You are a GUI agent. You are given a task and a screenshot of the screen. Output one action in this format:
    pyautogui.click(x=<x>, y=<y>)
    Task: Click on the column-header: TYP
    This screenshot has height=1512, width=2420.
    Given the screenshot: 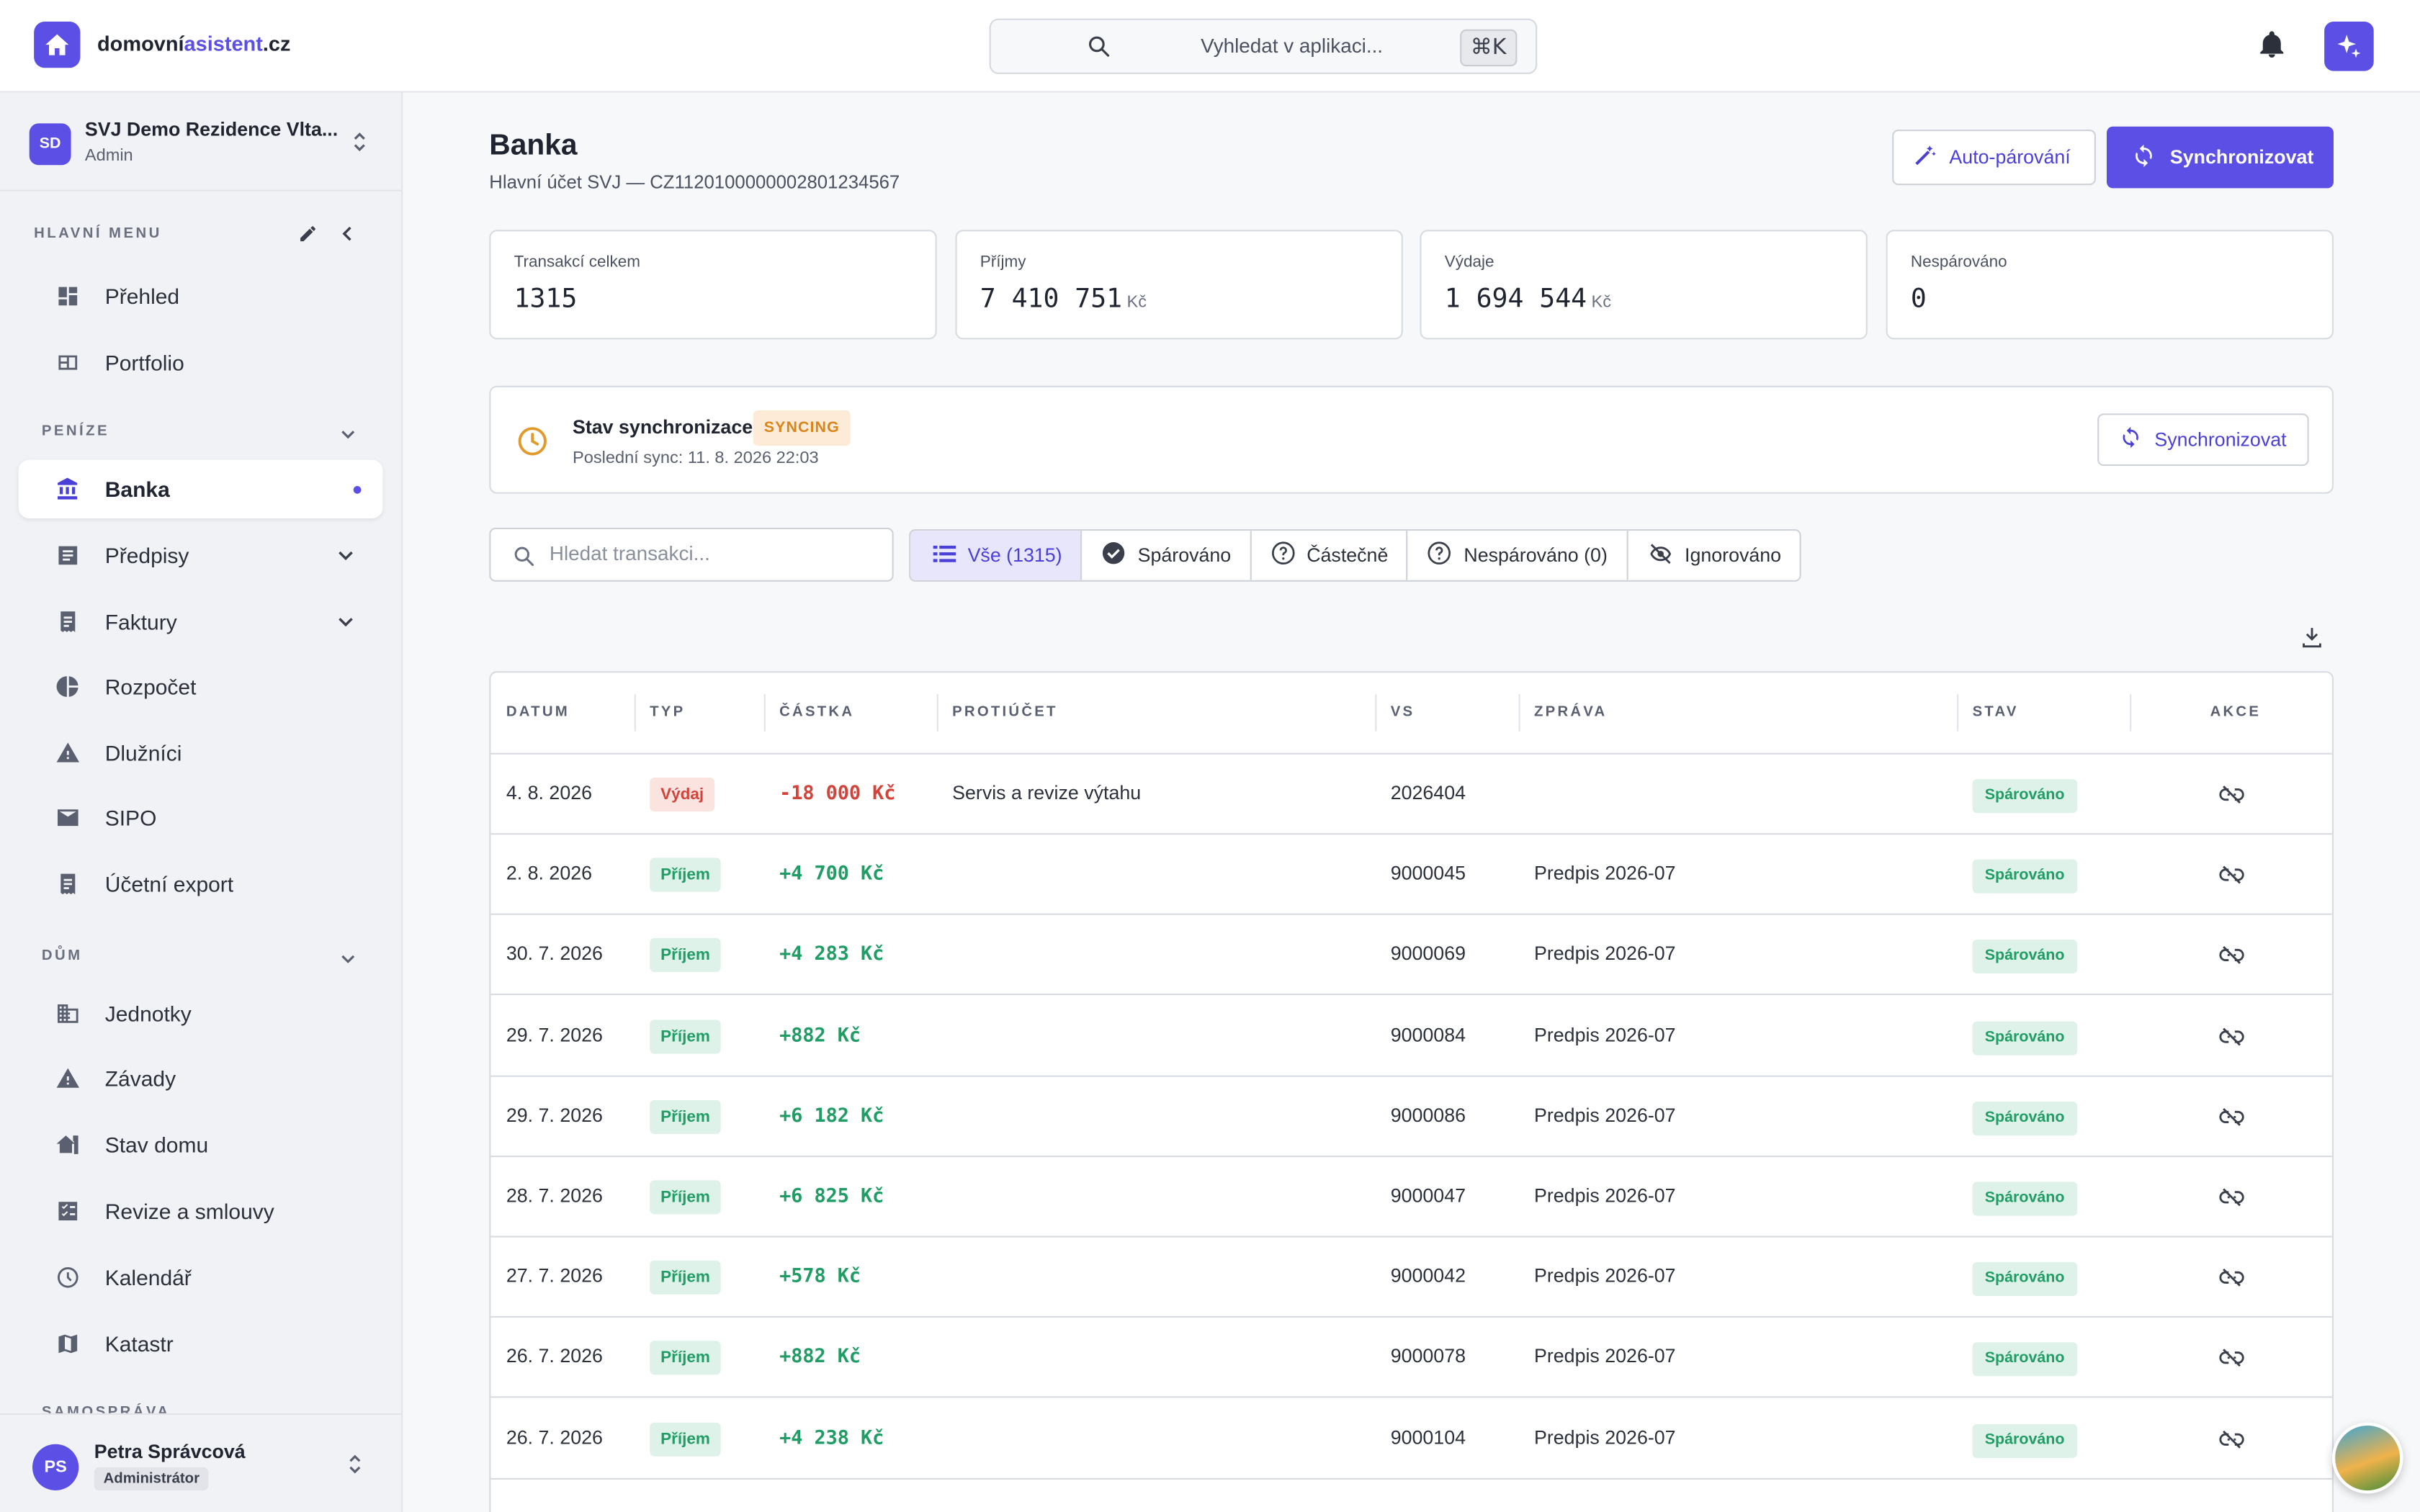 What is the action you would take?
    pyautogui.click(x=667, y=712)
    